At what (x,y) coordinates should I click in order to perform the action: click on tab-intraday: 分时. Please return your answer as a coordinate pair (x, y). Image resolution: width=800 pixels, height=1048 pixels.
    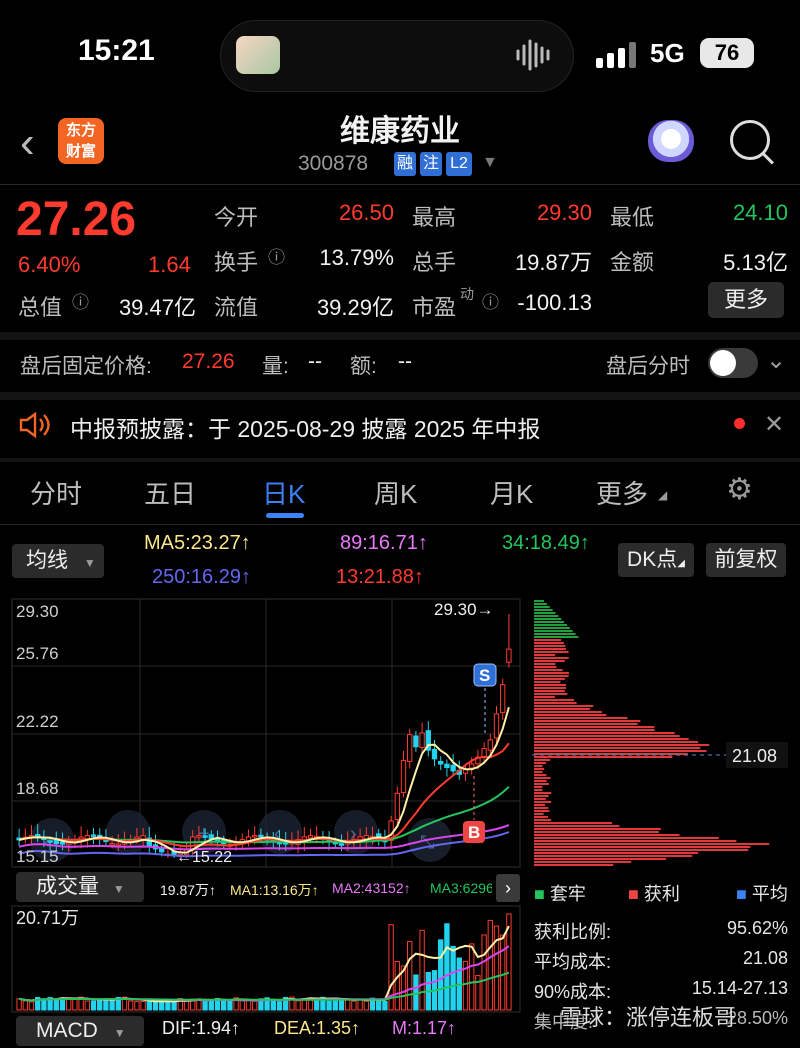
    Looking at the image, I should click on (56, 492).